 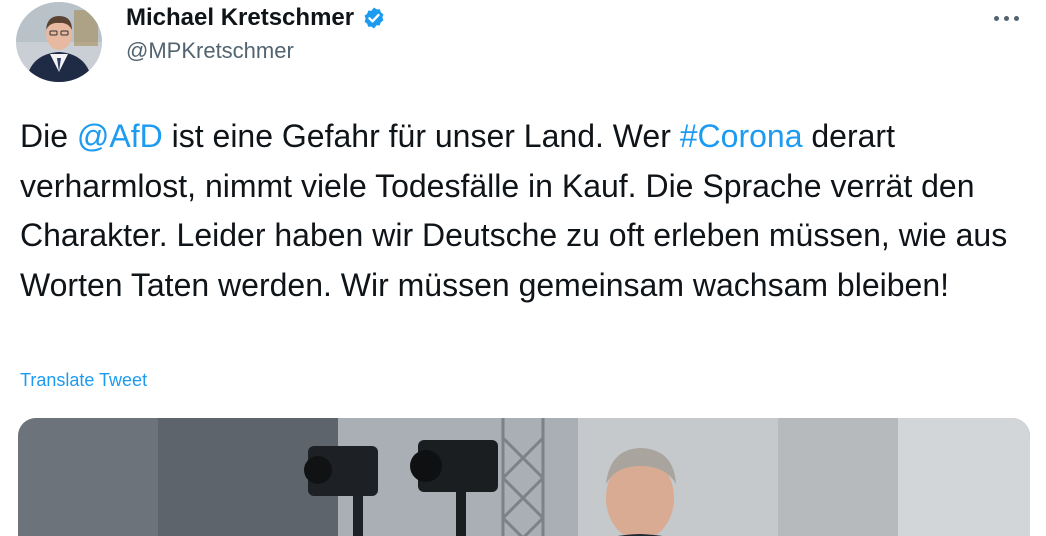 I want to click on avatar, so click(x=59, y=42).